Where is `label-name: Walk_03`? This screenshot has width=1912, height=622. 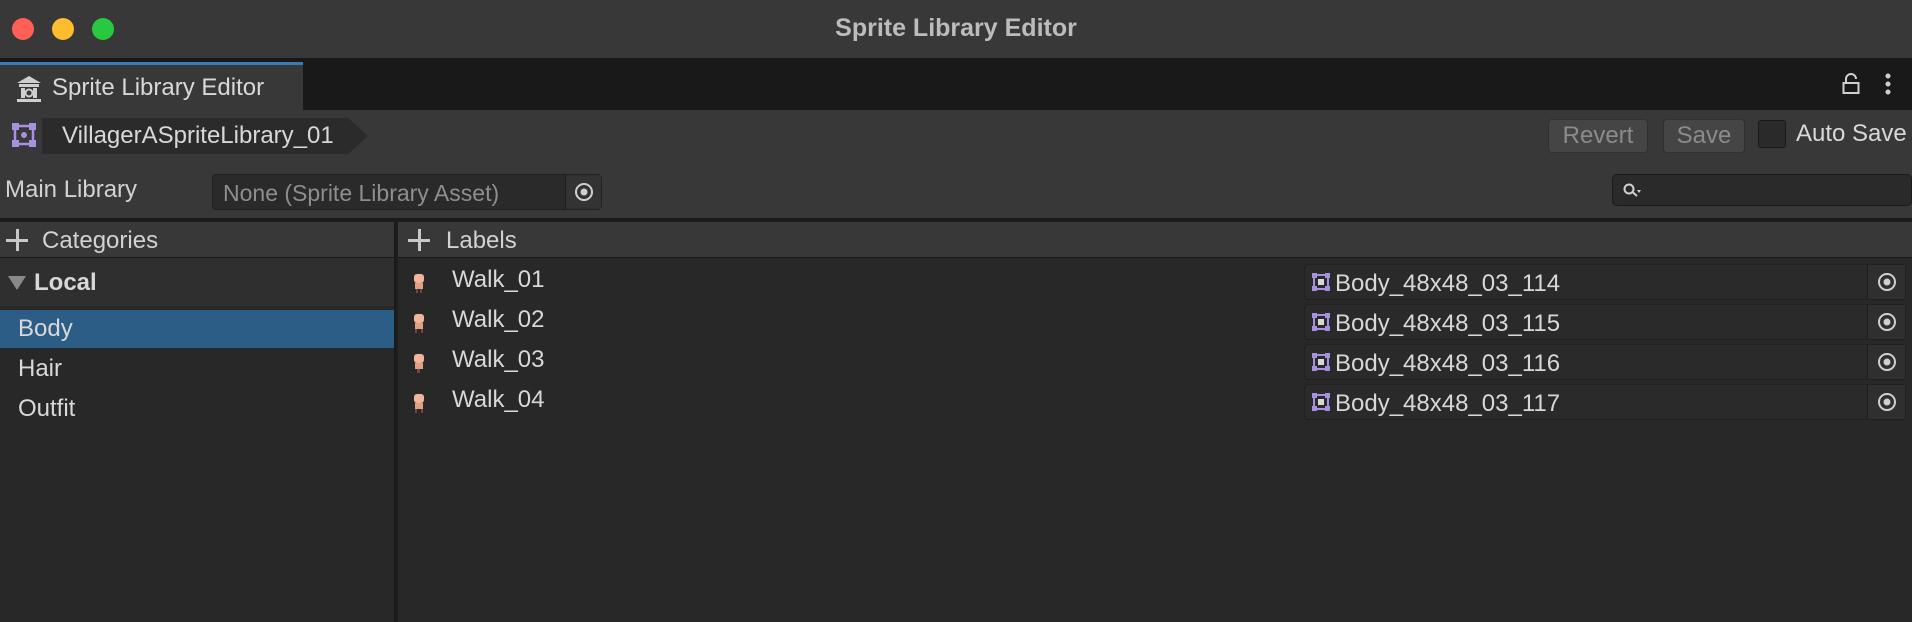 label-name: Walk_03 is located at coordinates (498, 359).